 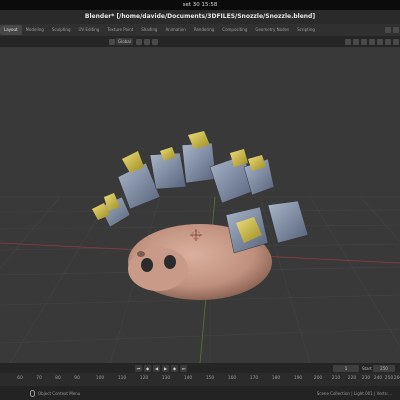 I want to click on ruler-tick: 130, so click(x=166, y=378).